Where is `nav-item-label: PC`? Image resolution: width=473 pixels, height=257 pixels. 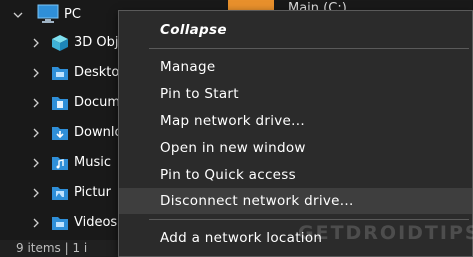 nav-item-label: PC is located at coordinates (72, 14).